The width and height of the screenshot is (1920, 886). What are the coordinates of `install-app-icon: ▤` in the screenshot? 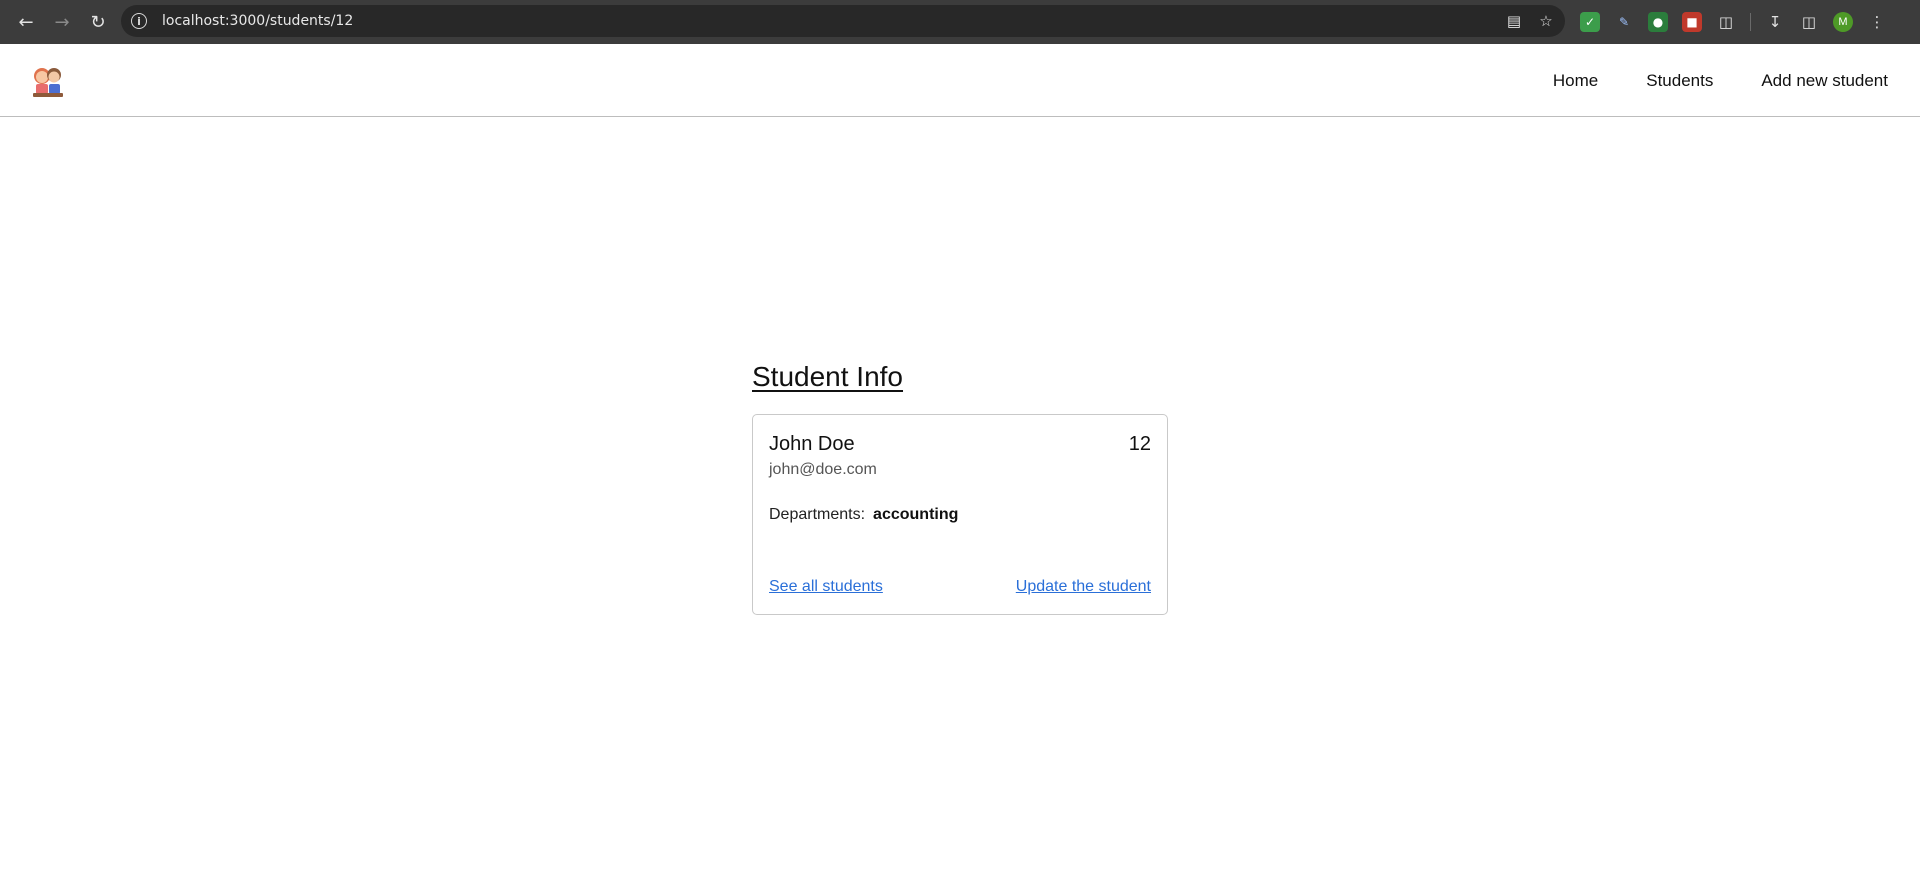 It's located at (1514, 21).